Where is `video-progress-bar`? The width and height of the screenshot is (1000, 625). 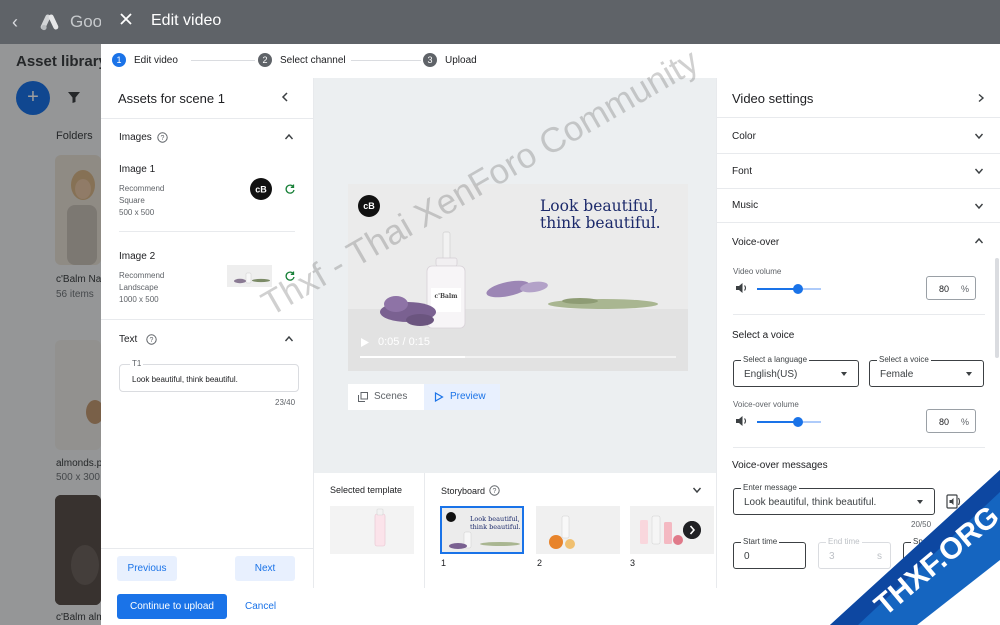
video-progress-bar is located at coordinates (518, 357).